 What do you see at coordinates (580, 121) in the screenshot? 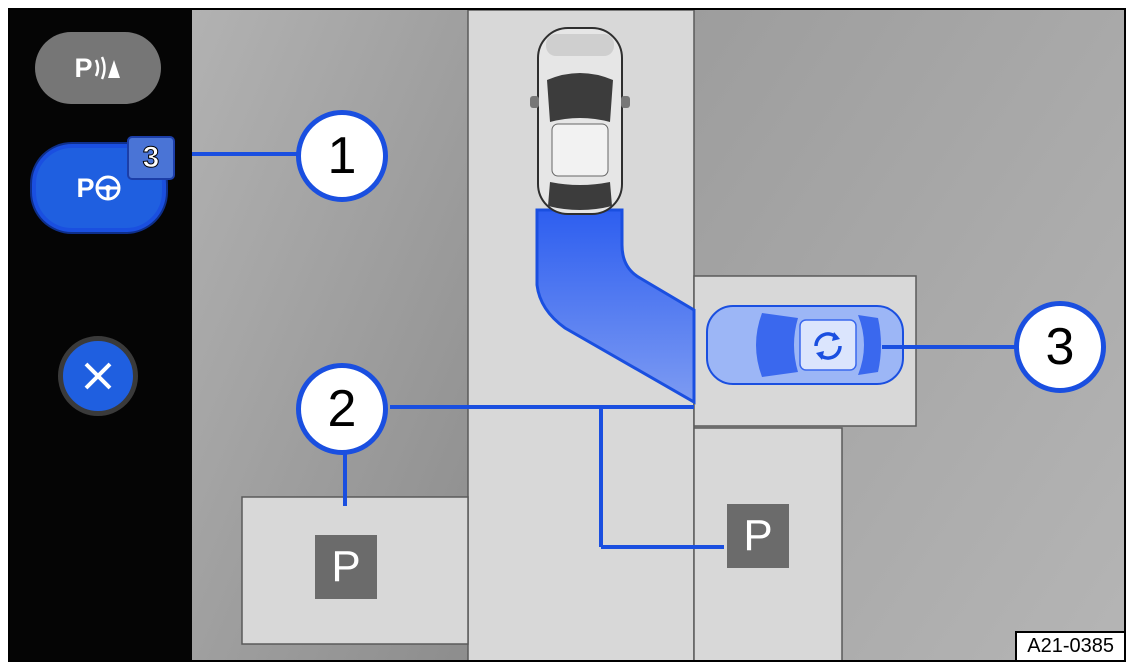
I see `own-car` at bounding box center [580, 121].